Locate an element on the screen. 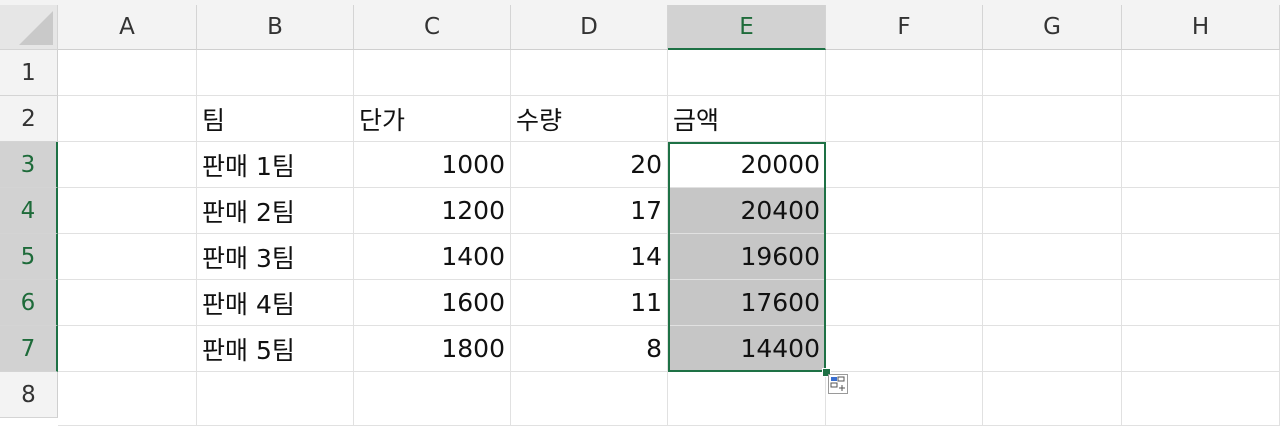 The image size is (1280, 426). select-all-button is located at coordinates (29, 27).